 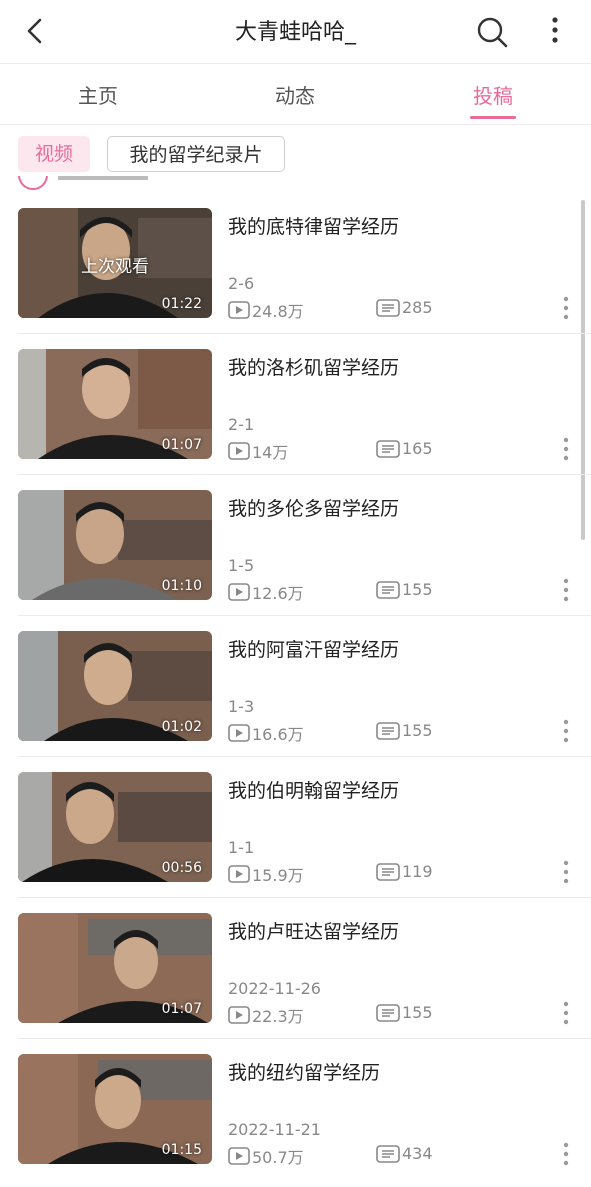 What do you see at coordinates (115, 1109) in the screenshot?
I see `video-thumbnail: 01:15` at bounding box center [115, 1109].